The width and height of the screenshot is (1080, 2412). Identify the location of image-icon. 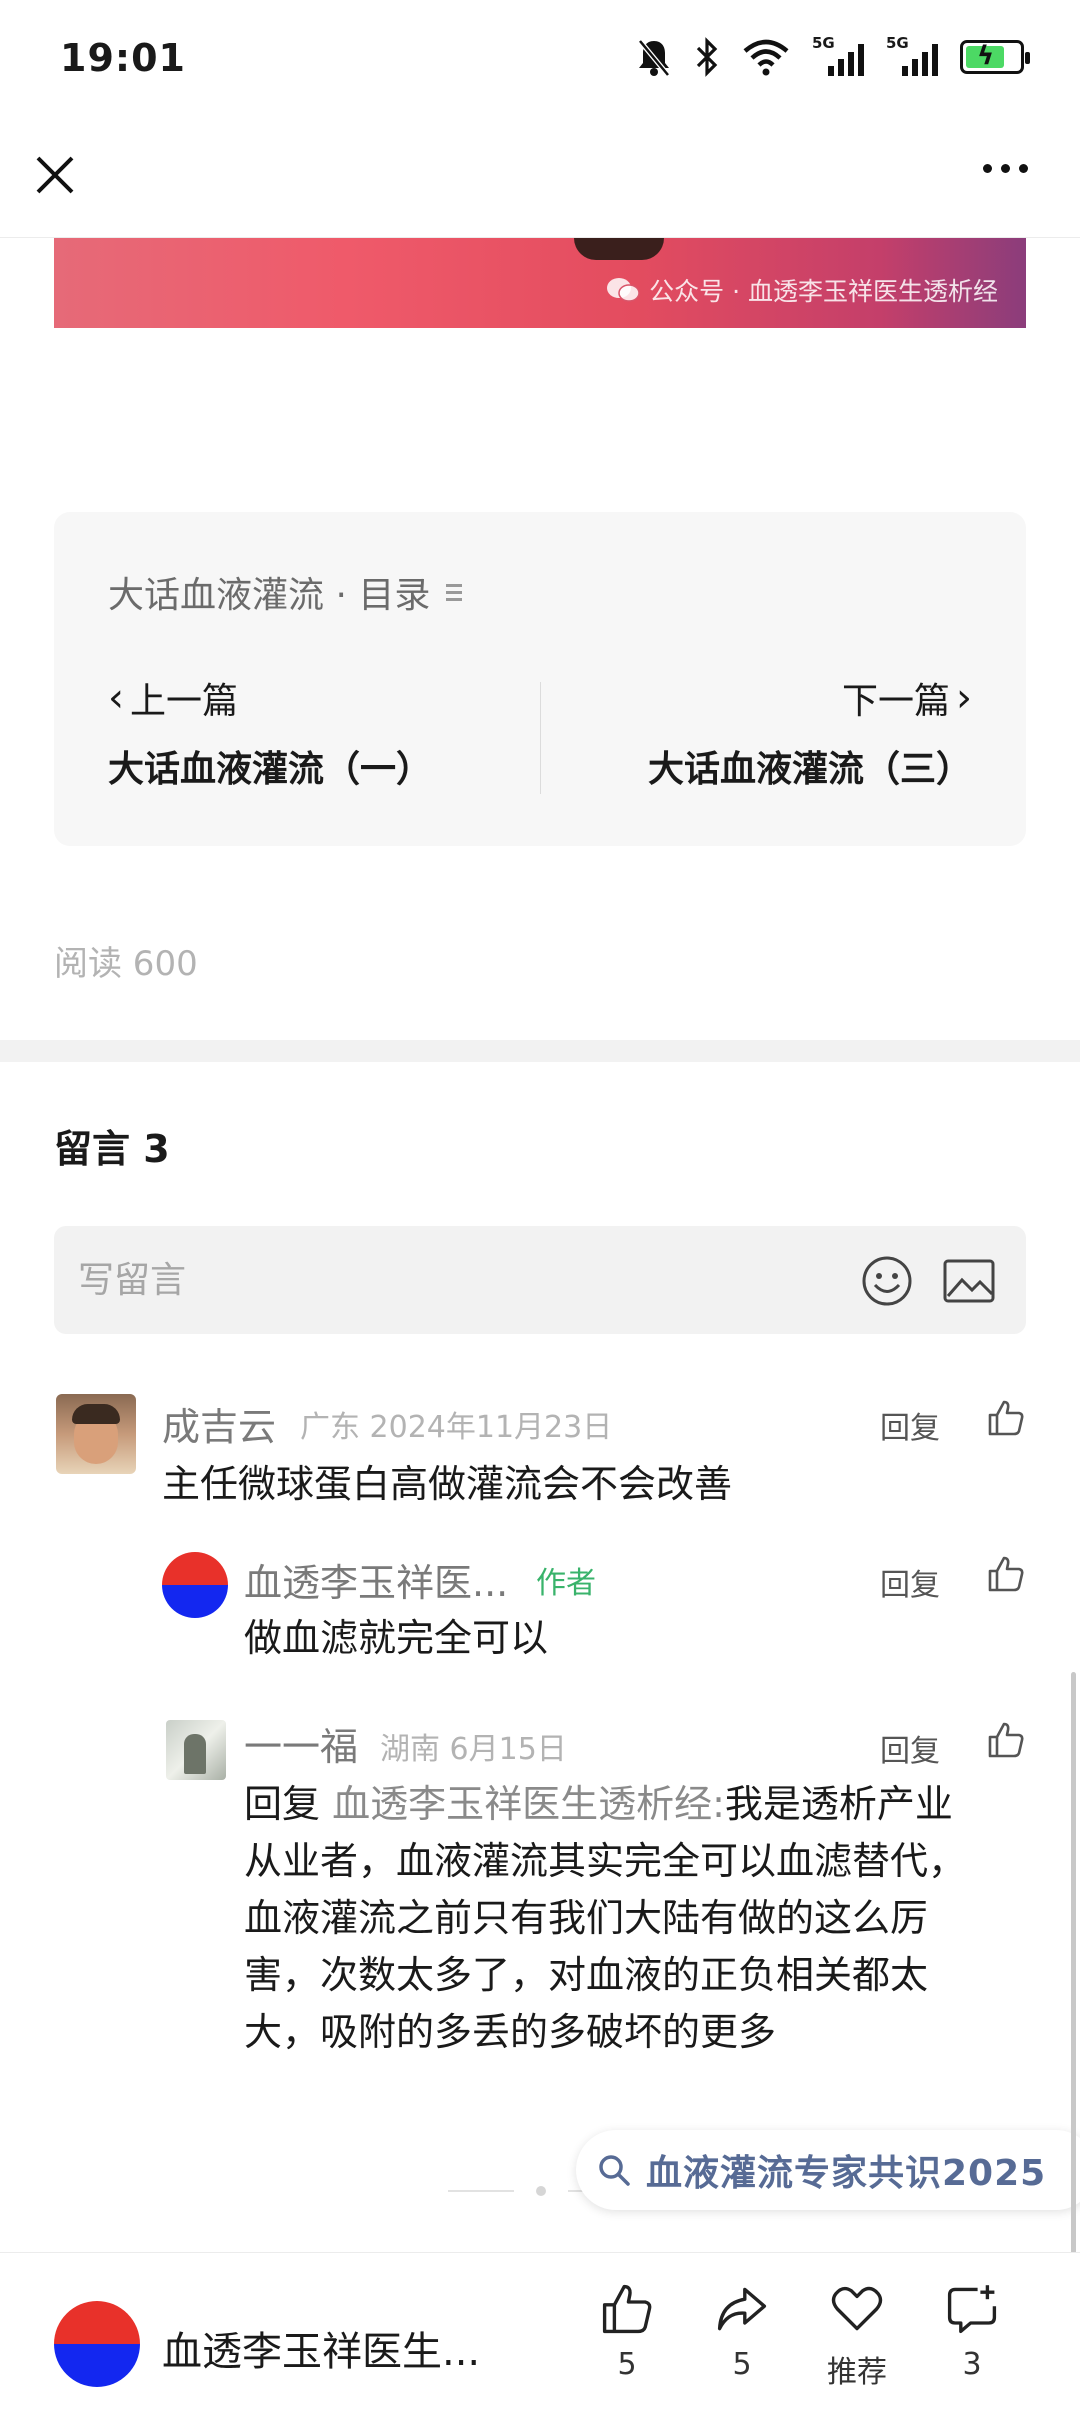
(969, 1281).